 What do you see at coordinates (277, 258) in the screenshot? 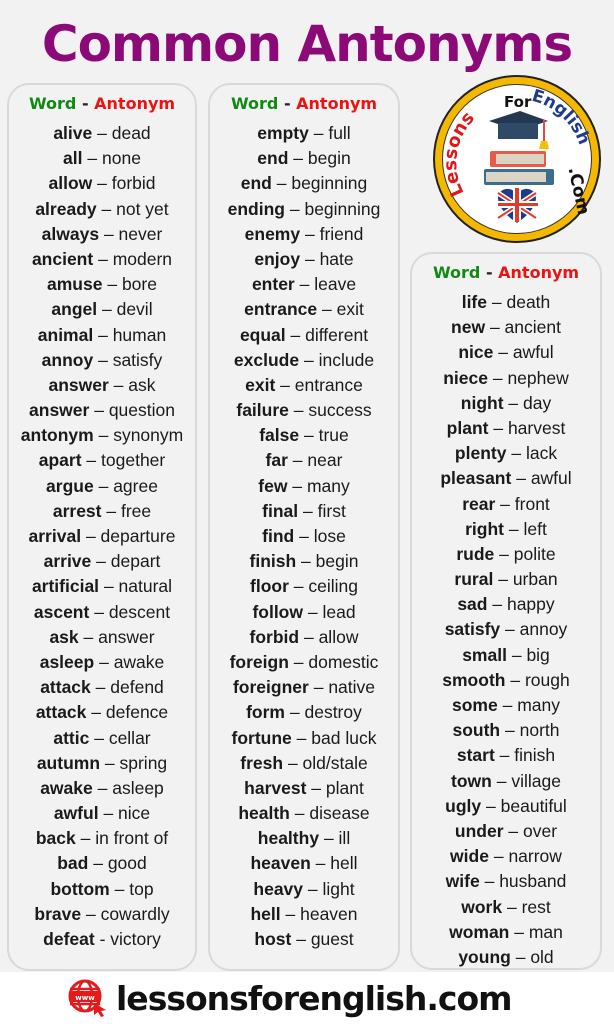
I see `word: enjoy` at bounding box center [277, 258].